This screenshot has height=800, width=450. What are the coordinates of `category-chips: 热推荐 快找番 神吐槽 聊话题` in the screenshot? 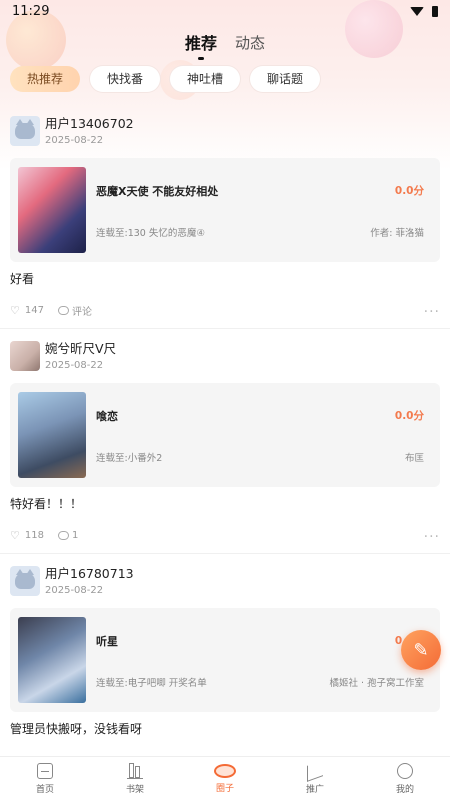 It's located at (225, 79).